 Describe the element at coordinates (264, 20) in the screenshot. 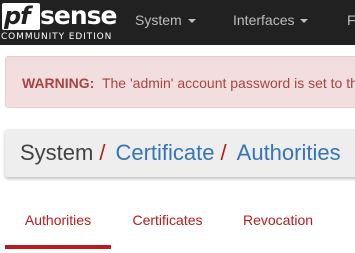

I see `nav-menu-label: Interfaces` at that location.